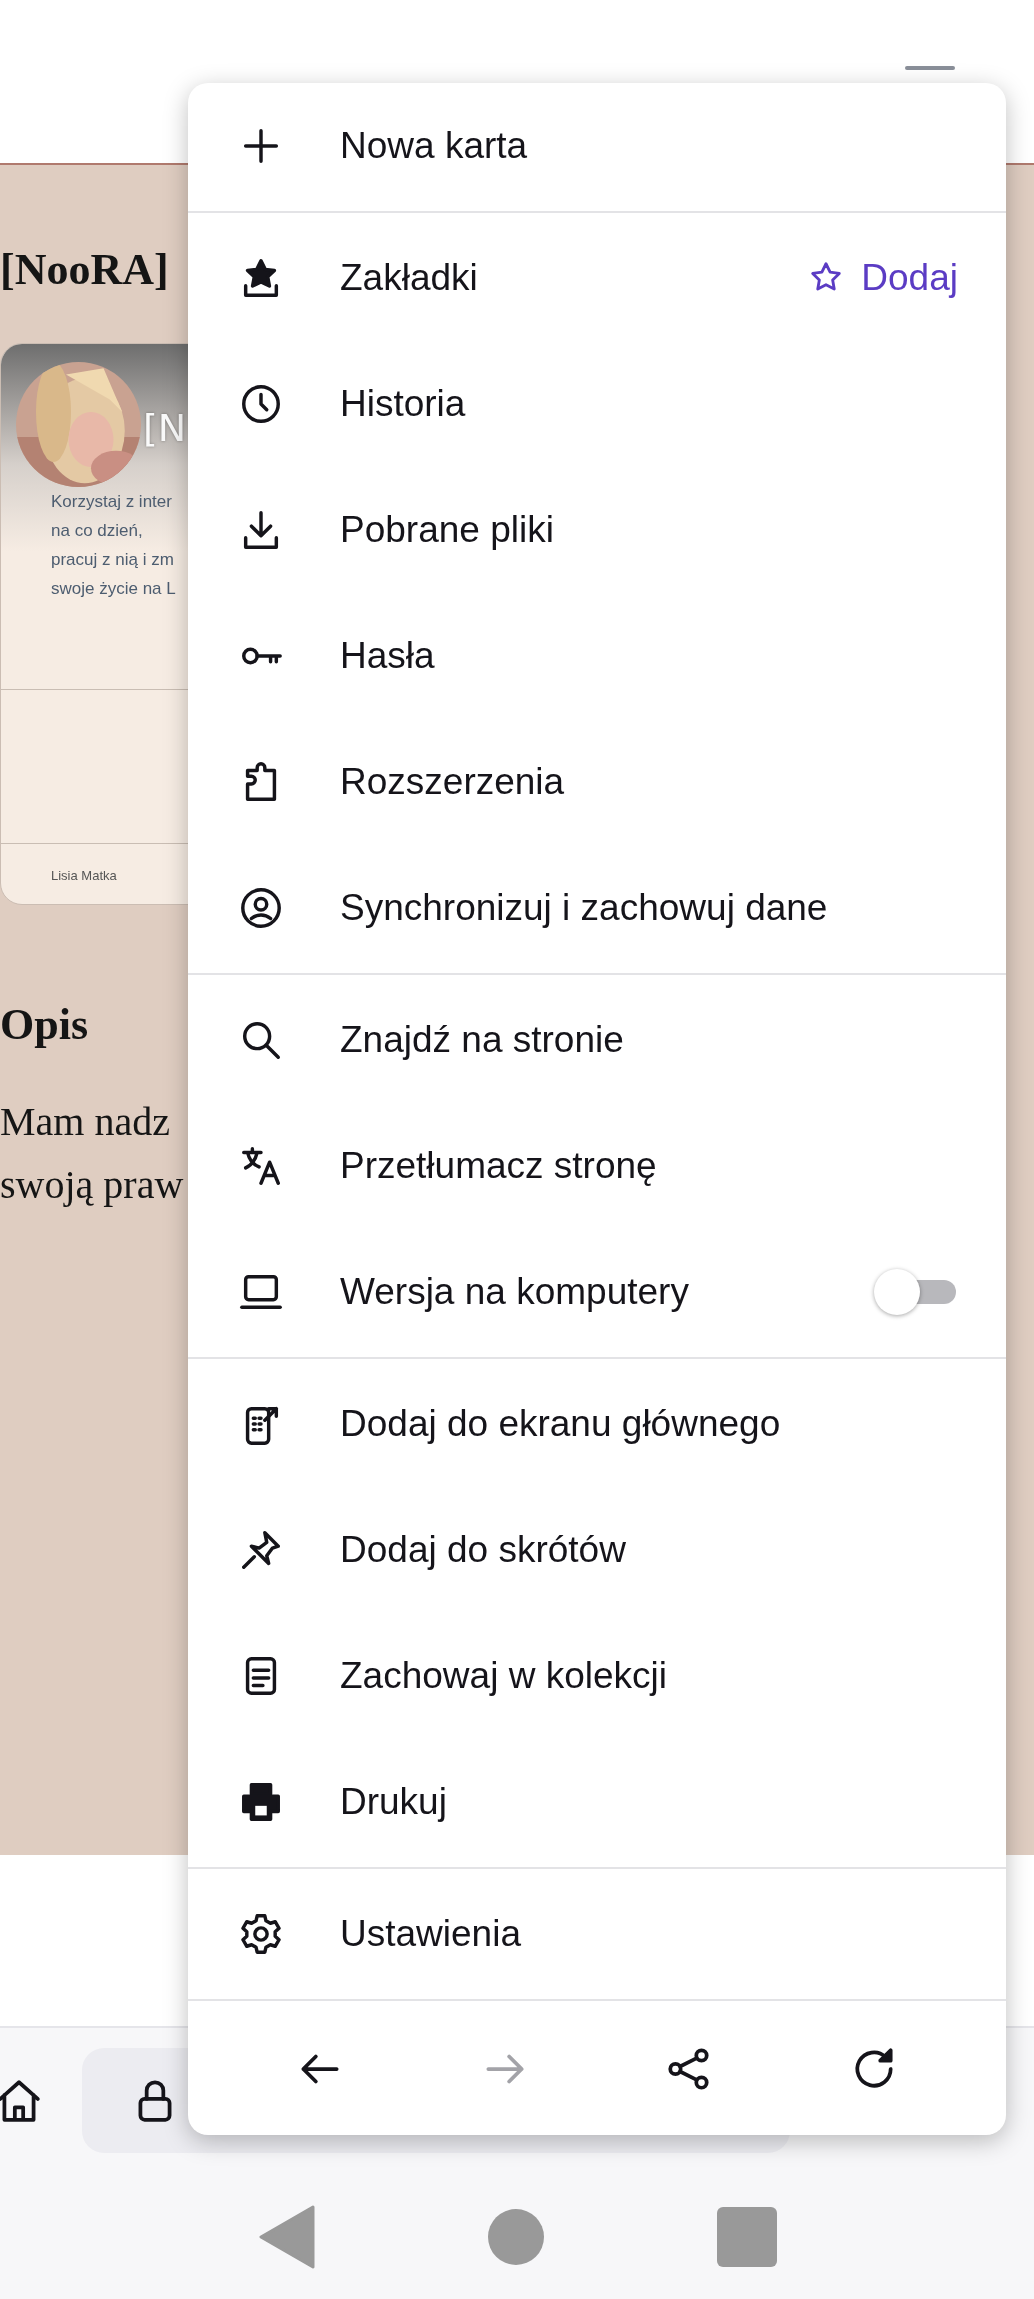 Image resolution: width=1034 pixels, height=2299 pixels. What do you see at coordinates (261, 1934) in the screenshot?
I see `settings-icon` at bounding box center [261, 1934].